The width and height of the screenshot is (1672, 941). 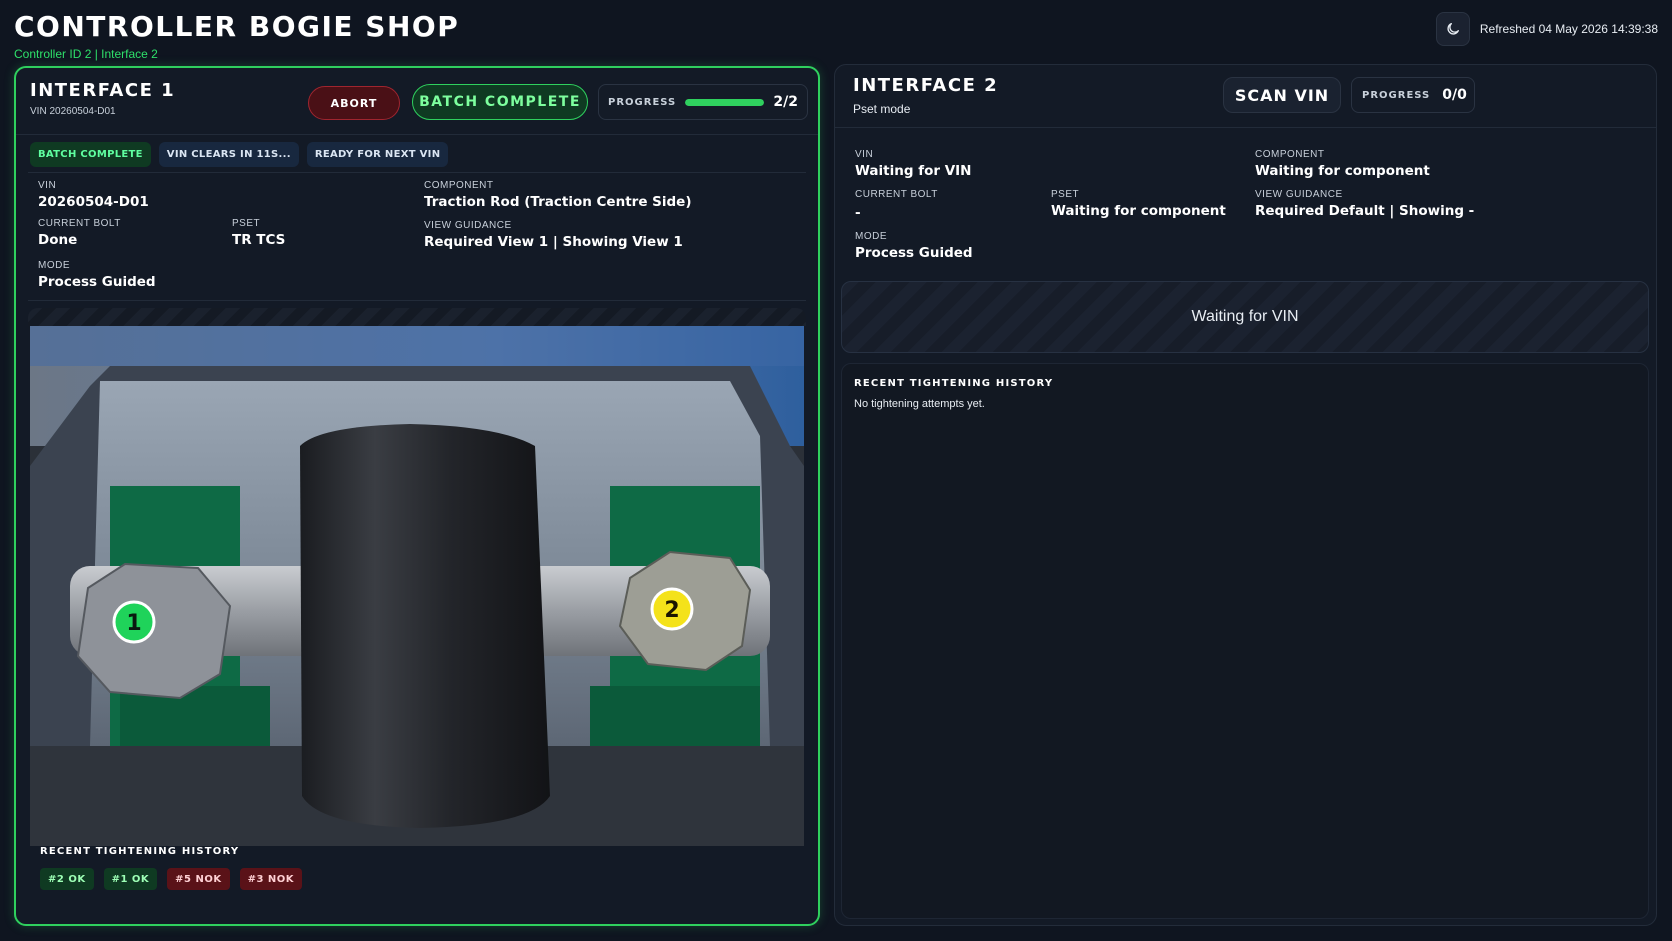 What do you see at coordinates (1138, 211) in the screenshot?
I see `pset-value: Waiting for component` at bounding box center [1138, 211].